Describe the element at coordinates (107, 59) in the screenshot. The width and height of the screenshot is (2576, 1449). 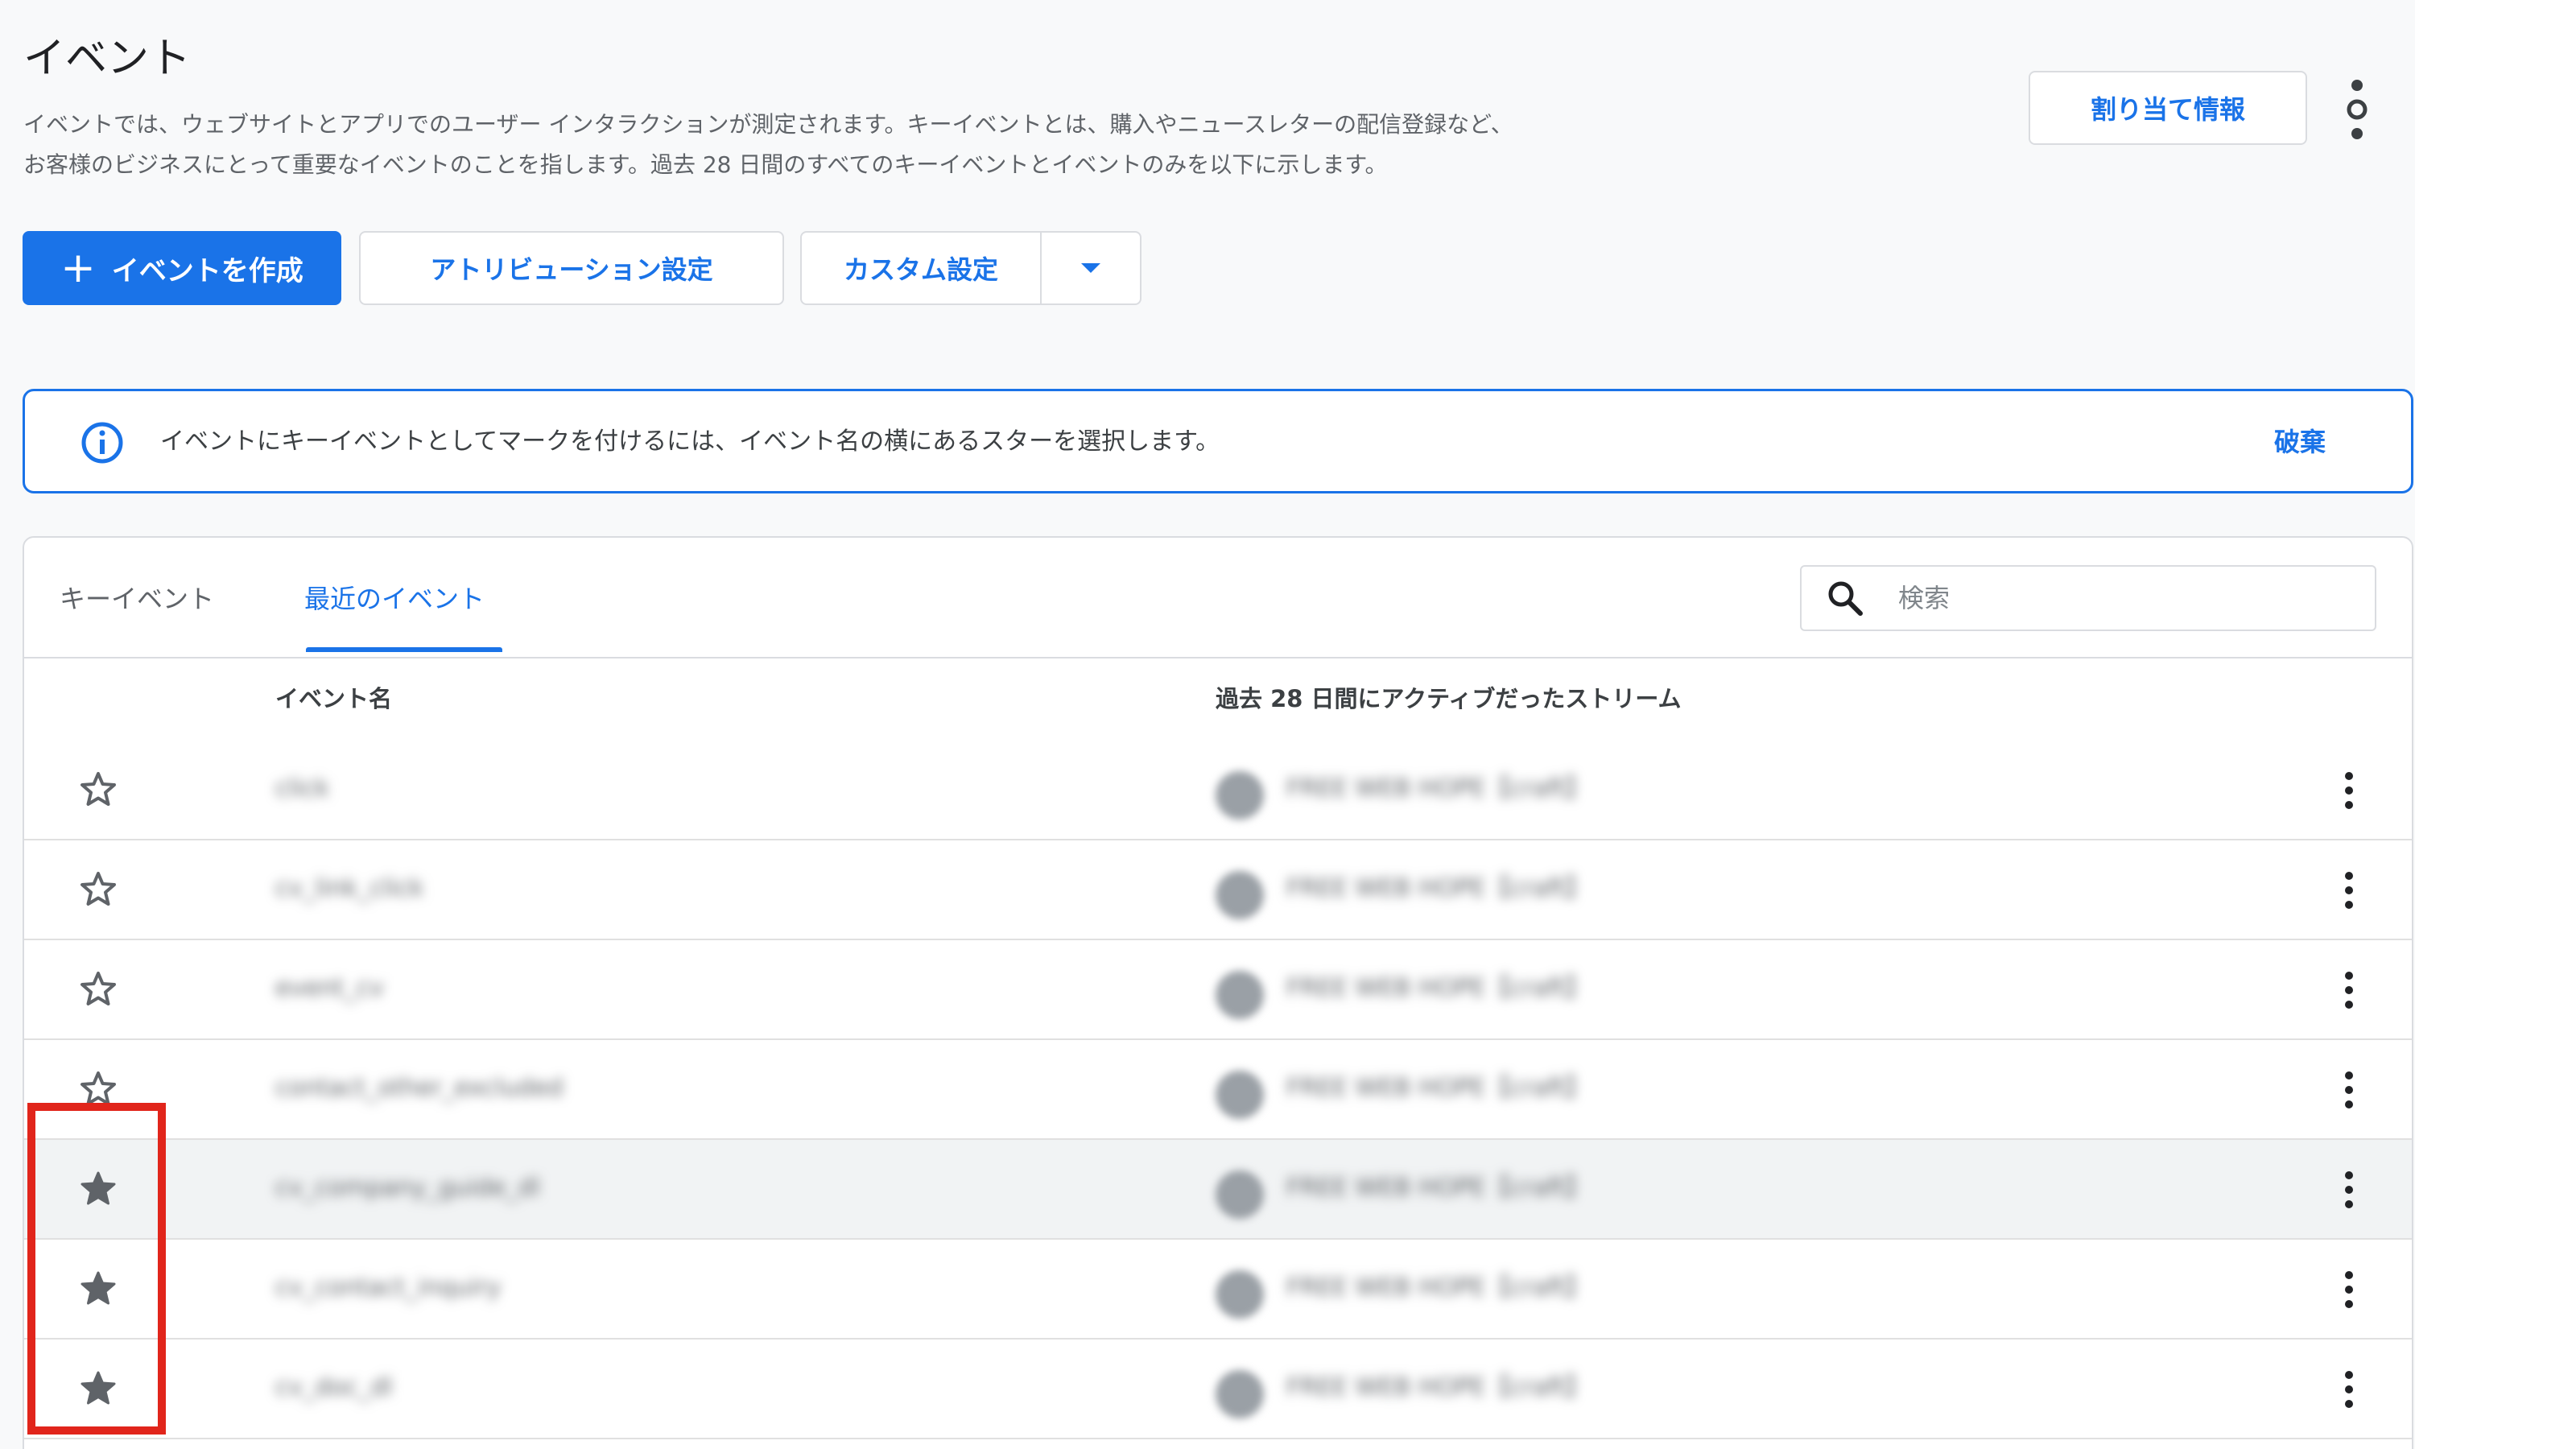
I see `page-title: イベント` at that location.